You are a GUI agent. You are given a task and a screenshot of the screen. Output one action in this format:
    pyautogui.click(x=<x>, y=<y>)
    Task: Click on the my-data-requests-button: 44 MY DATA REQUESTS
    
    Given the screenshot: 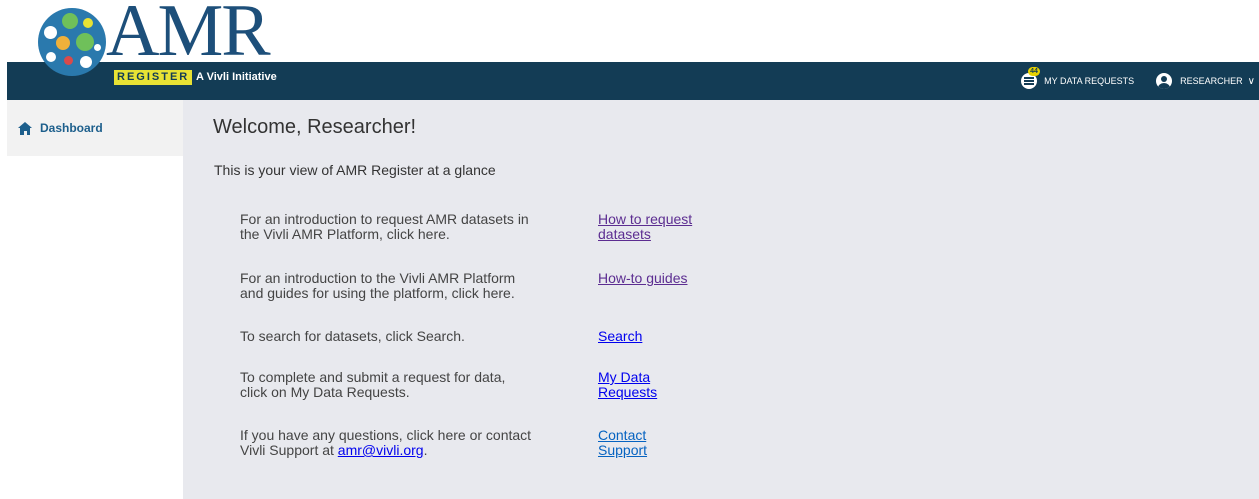 What is the action you would take?
    pyautogui.click(x=1078, y=78)
    